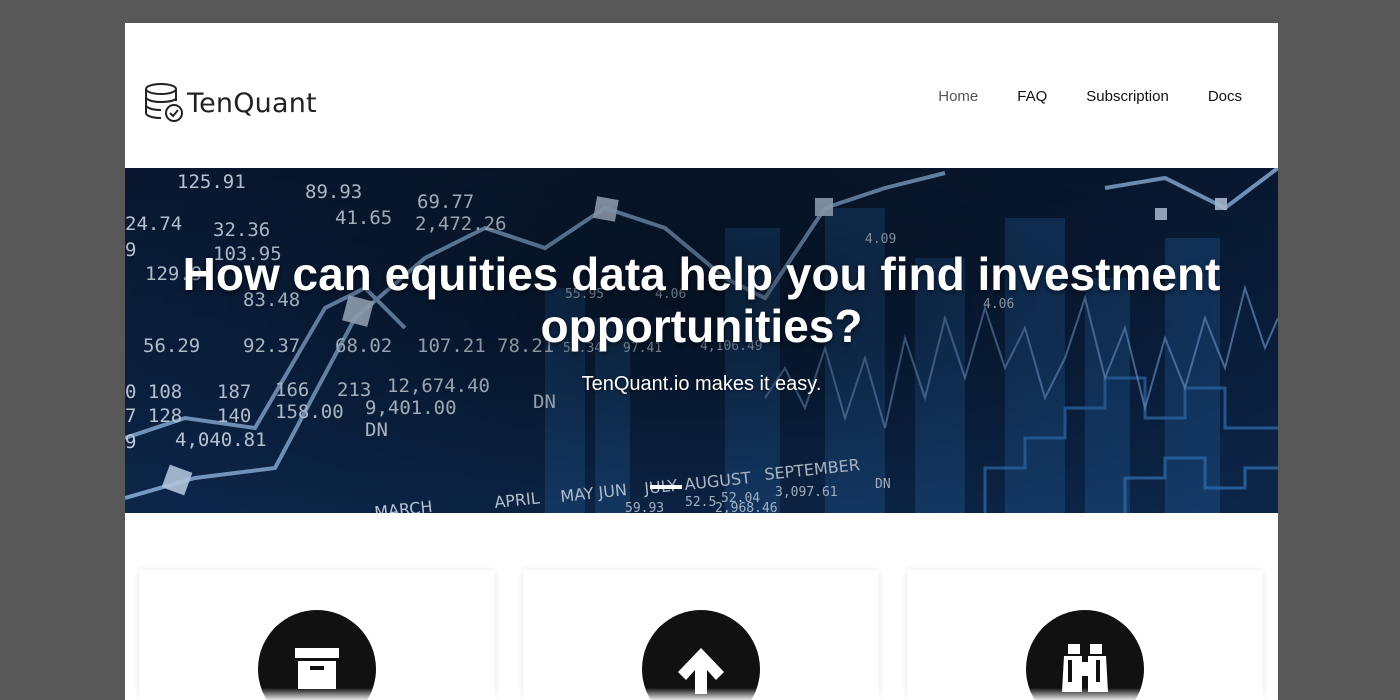 The height and width of the screenshot is (700, 1400). I want to click on nav-home: Home, so click(958, 96).